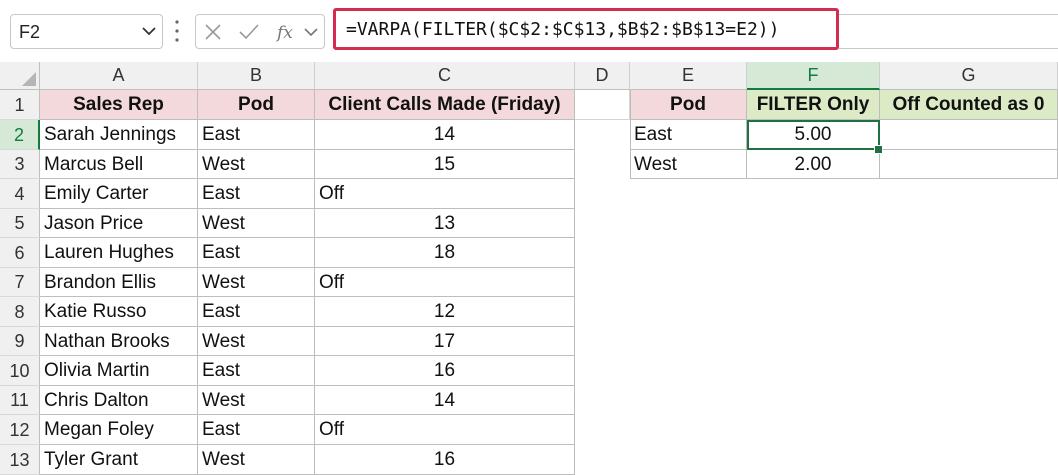  I want to click on confirm-check-icon, so click(249, 32).